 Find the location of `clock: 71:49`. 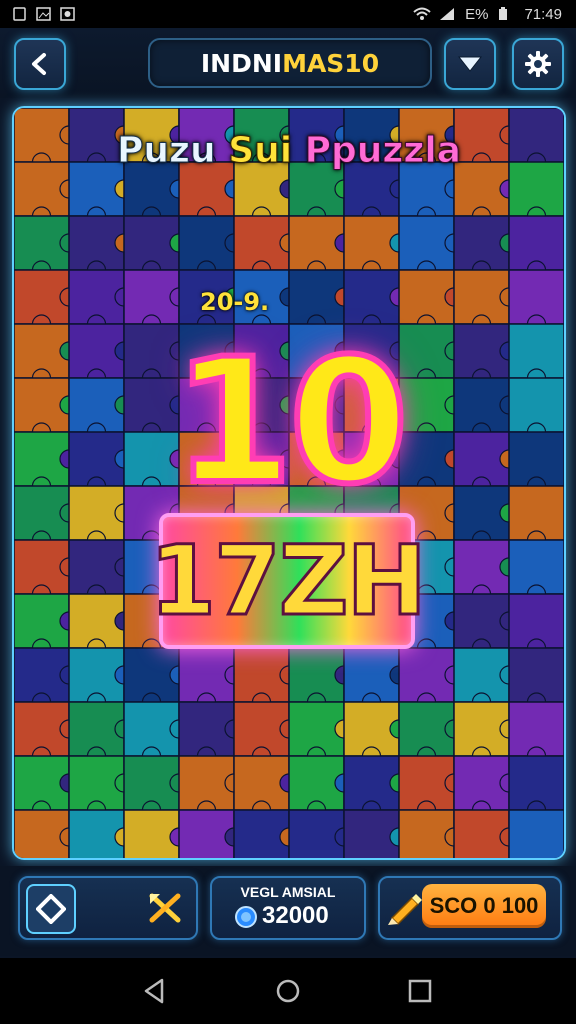

clock: 71:49 is located at coordinates (543, 14).